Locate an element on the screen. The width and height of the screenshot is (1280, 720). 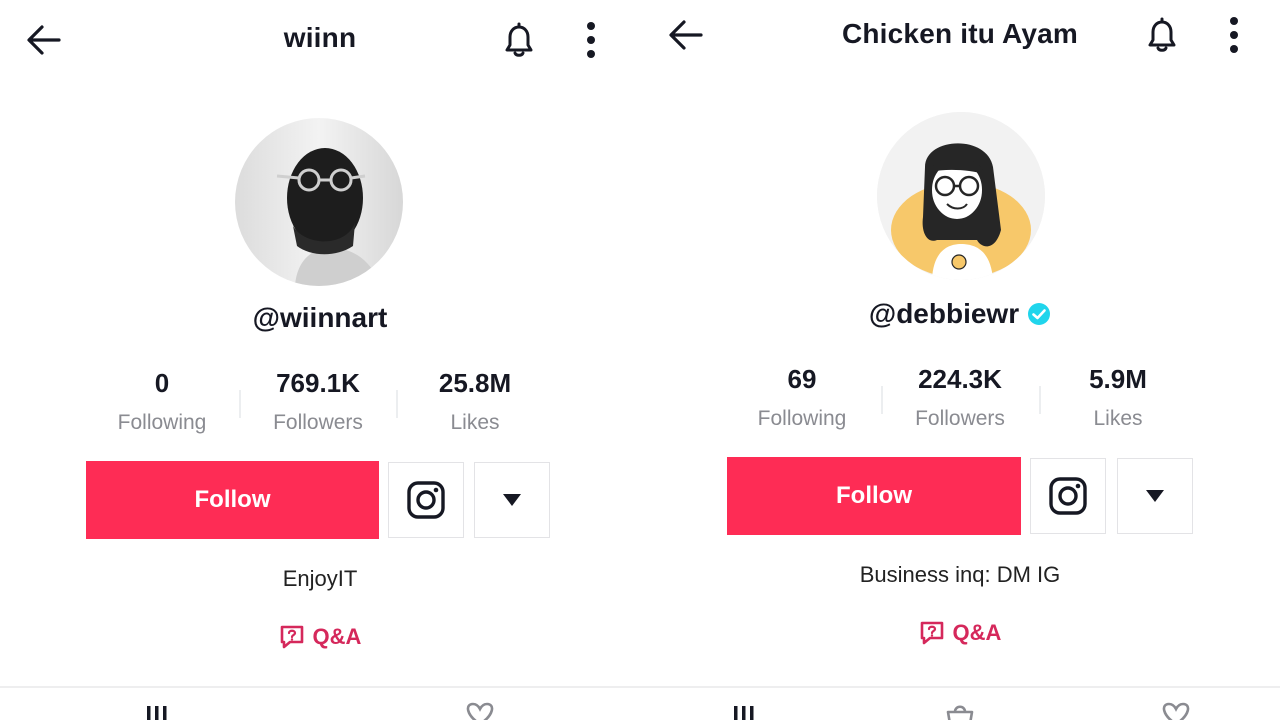
page-title: wiinn is located at coordinates (320, 37).